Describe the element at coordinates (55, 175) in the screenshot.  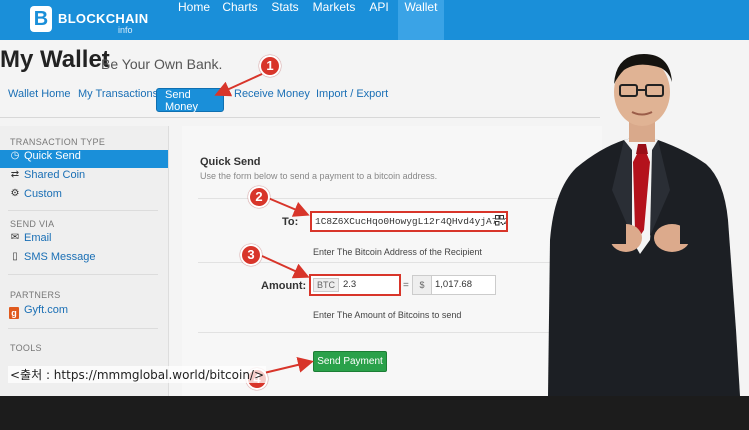
I see `sidebar-item-label: Shared Coin` at that location.